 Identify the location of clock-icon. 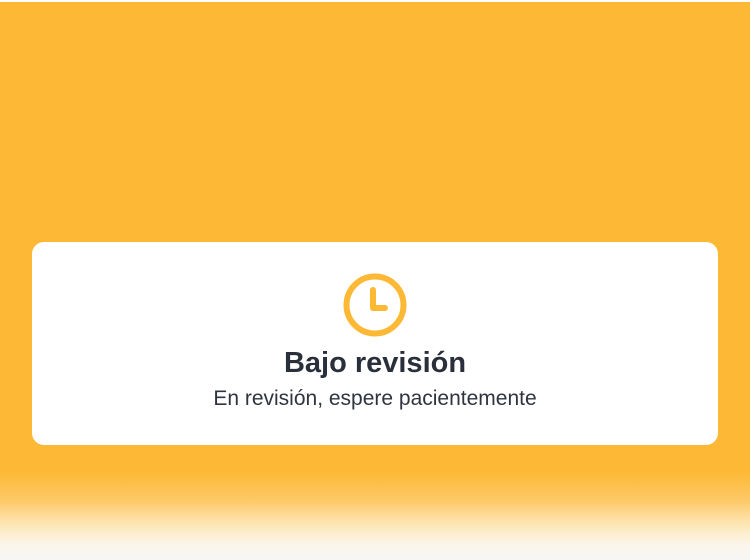
(375, 305).